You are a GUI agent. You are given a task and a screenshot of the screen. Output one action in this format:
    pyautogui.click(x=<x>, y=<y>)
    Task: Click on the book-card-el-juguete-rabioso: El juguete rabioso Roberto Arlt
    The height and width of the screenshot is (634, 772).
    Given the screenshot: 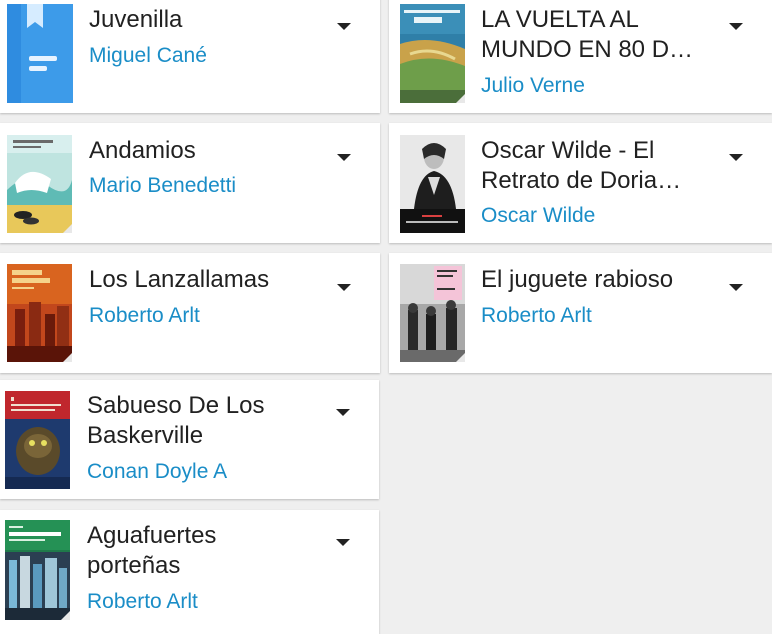 What is the action you would take?
    pyautogui.click(x=580, y=313)
    